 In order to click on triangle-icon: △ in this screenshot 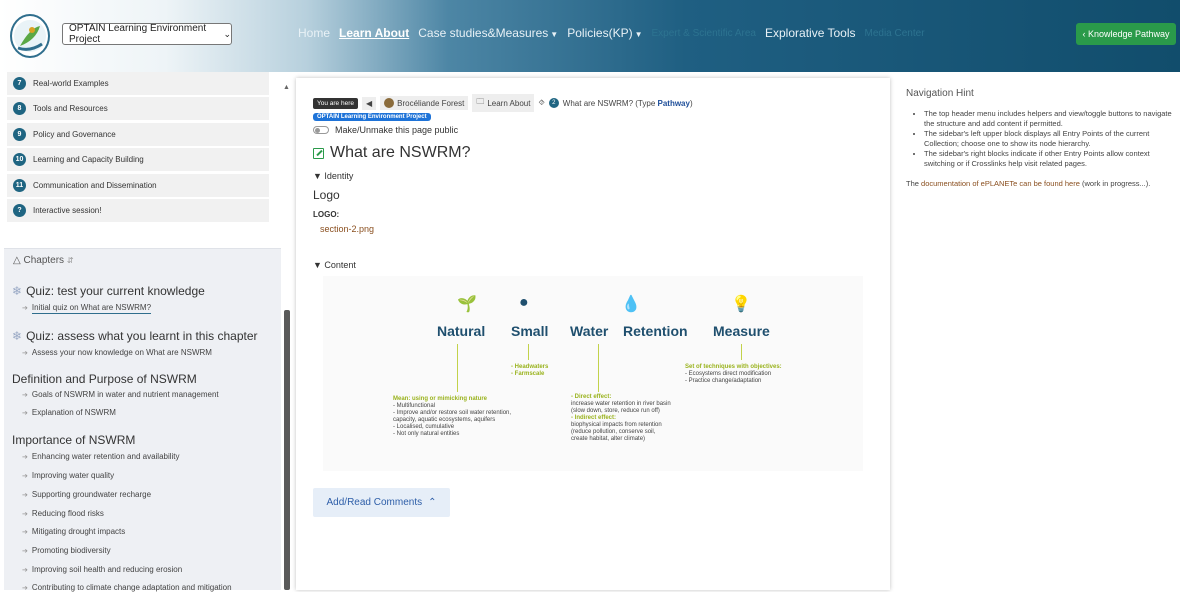, I will do `click(17, 260)`.